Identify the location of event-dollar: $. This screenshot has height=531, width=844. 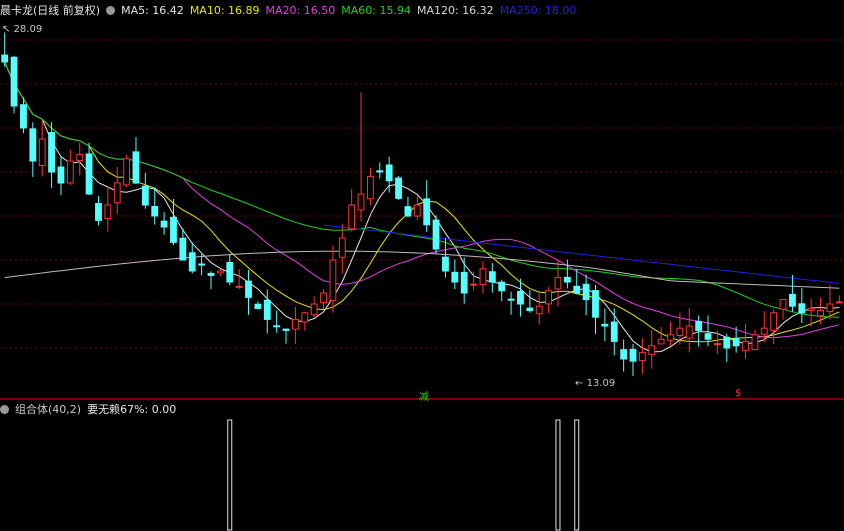
(738, 393).